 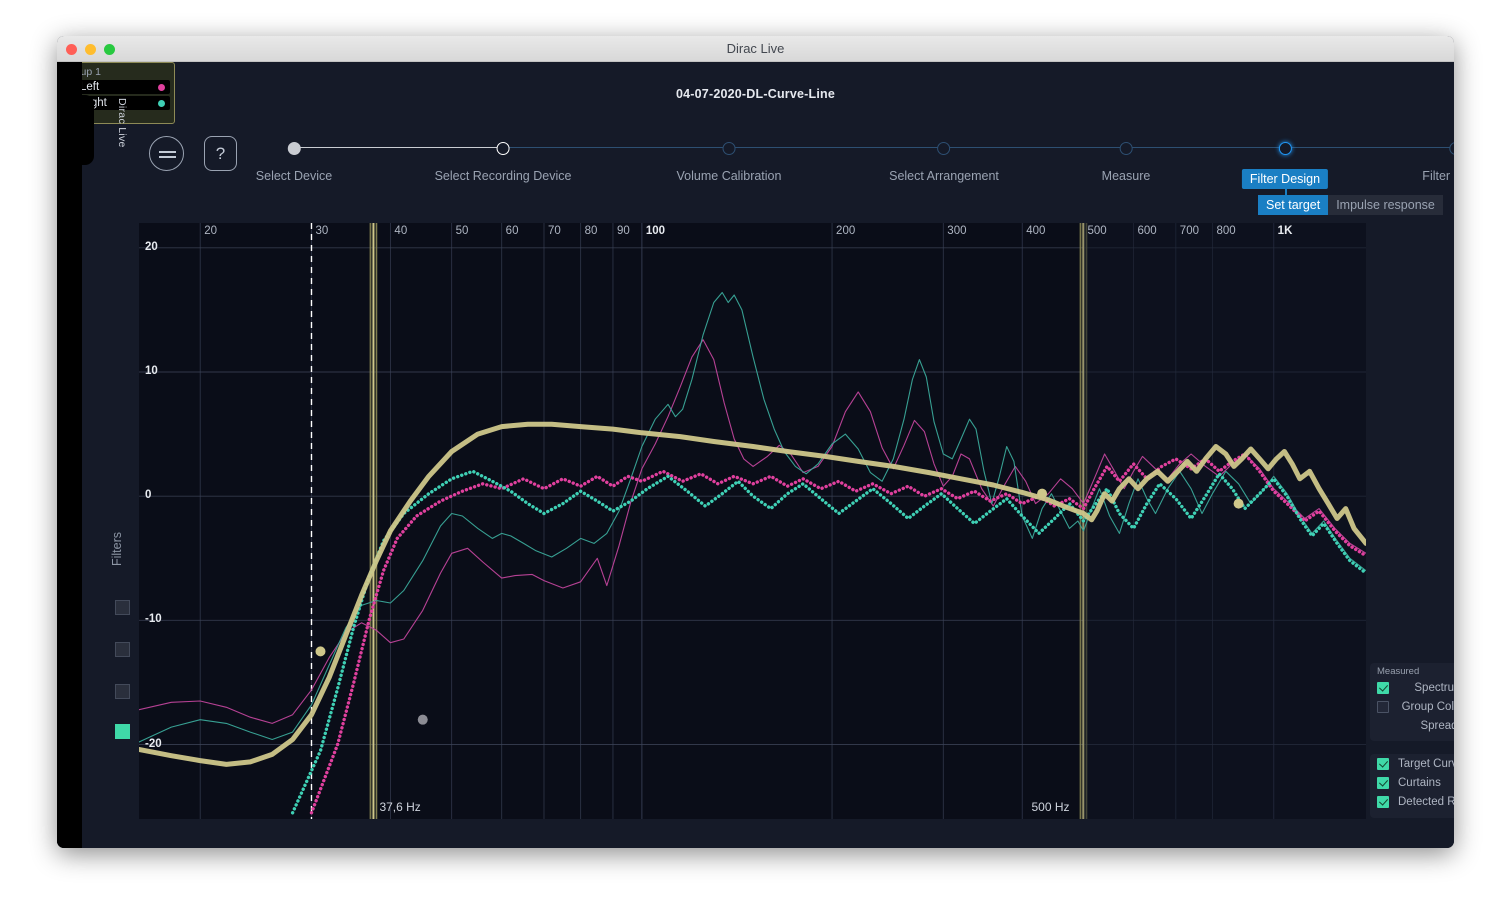 I want to click on stepper-step-filter-export: Filter Export, so click(x=1438, y=162).